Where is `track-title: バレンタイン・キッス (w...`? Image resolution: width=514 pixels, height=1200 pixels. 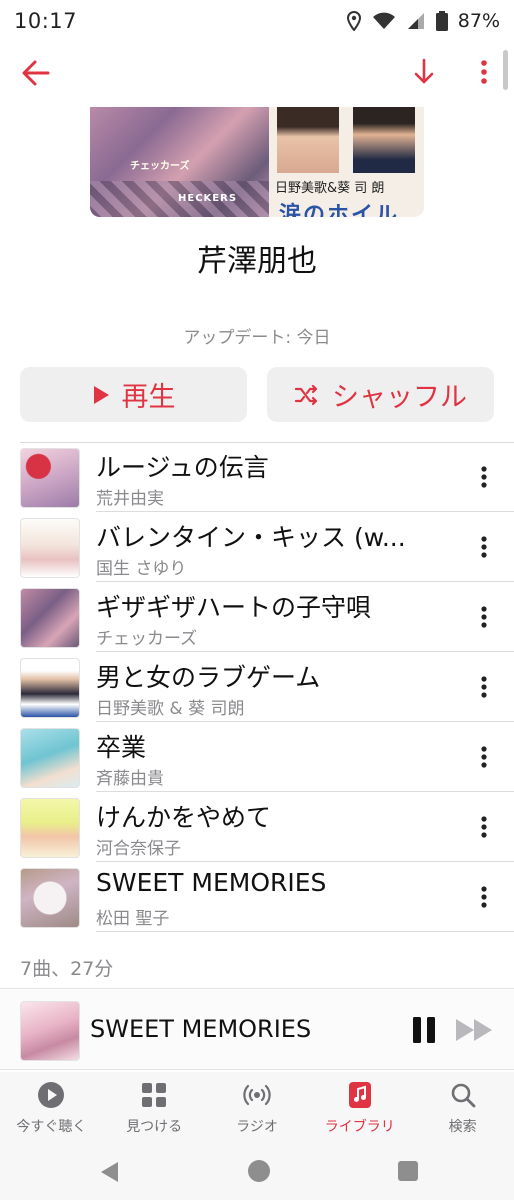 track-title: バレンタイン・キッス (w... is located at coordinates (251, 537).